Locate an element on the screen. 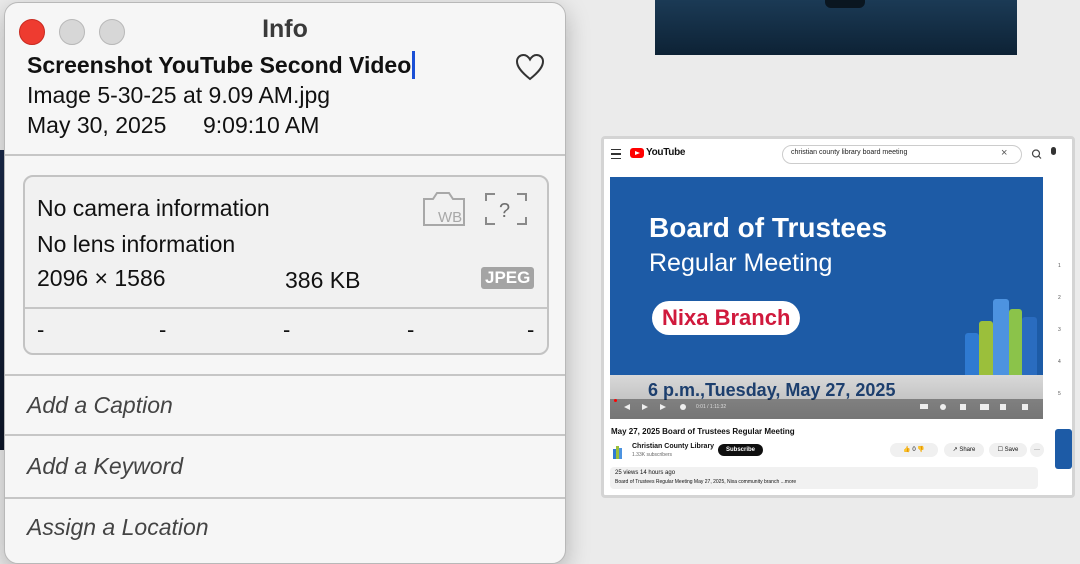 Image resolution: width=1080 pixels, height=564 pixels. location-field: Assign a Location is located at coordinates (118, 527).